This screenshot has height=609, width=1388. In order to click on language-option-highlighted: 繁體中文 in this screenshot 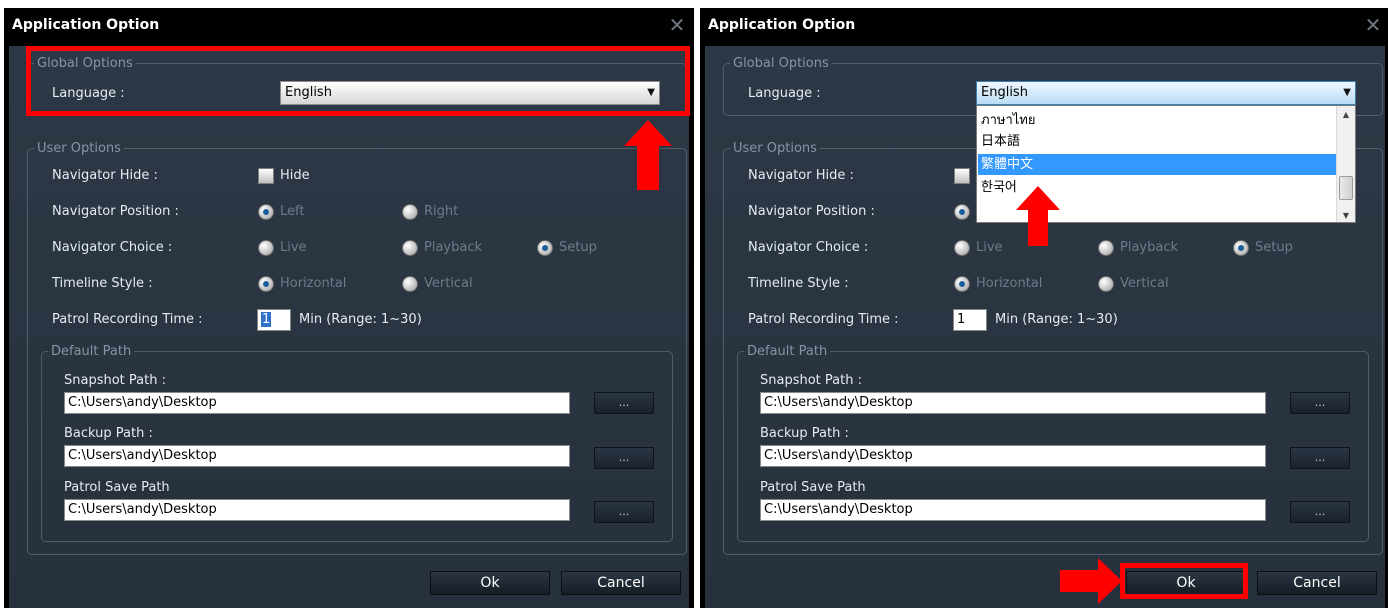, I will do `click(1157, 164)`.